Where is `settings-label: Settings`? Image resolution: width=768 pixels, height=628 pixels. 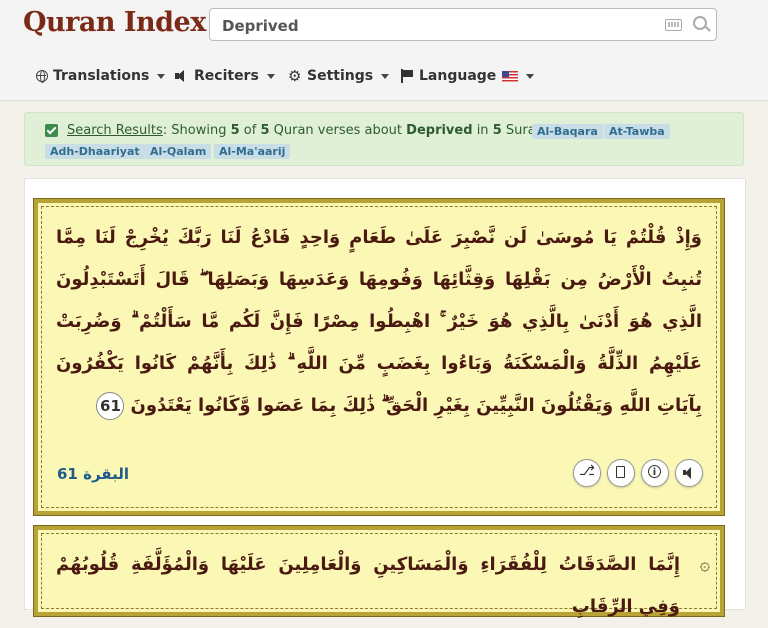
settings-label: Settings is located at coordinates (340, 76).